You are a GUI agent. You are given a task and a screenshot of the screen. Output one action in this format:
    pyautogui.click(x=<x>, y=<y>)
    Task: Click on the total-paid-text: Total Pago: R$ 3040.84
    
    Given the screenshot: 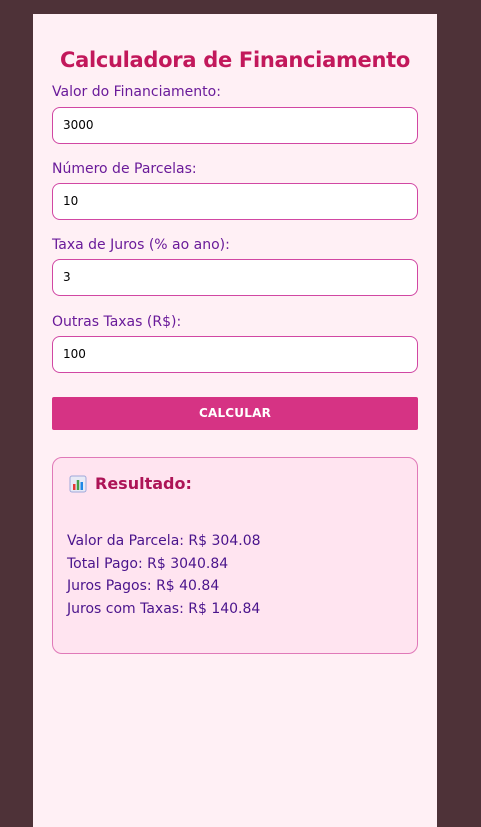 What is the action you would take?
    pyautogui.click(x=148, y=563)
    